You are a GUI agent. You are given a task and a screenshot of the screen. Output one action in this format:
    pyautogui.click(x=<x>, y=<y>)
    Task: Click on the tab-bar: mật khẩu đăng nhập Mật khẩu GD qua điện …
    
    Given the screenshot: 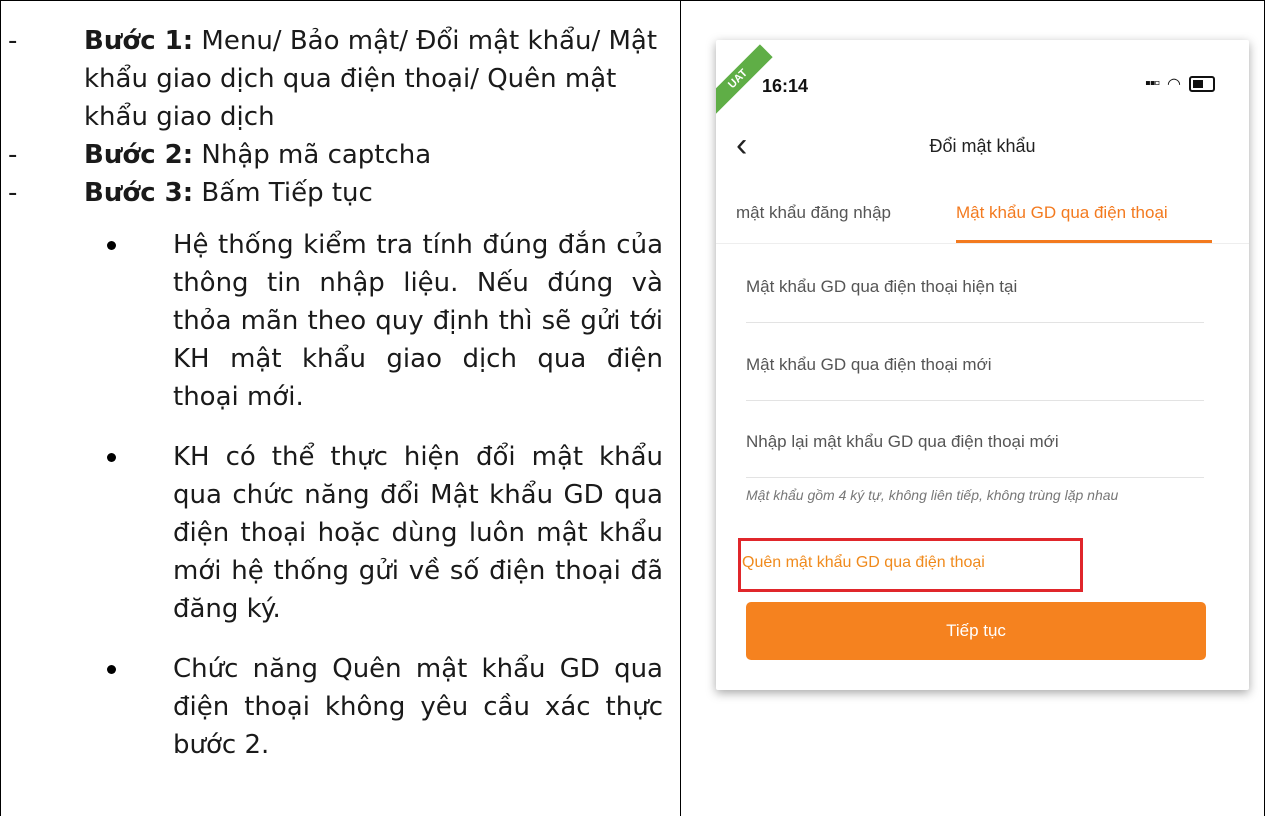 What is the action you would take?
    pyautogui.click(x=982, y=214)
    